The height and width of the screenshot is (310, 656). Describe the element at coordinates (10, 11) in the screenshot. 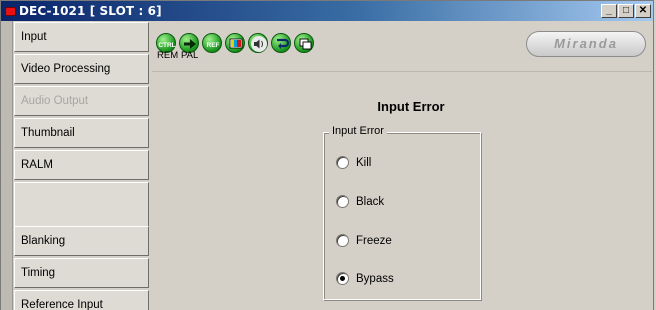

I see `status-led-icon` at that location.